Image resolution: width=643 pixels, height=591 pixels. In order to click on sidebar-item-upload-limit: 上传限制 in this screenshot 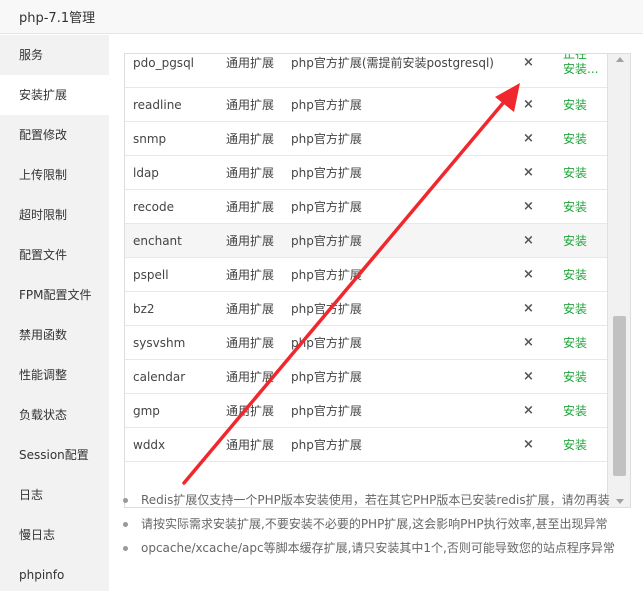, I will do `click(54, 175)`.